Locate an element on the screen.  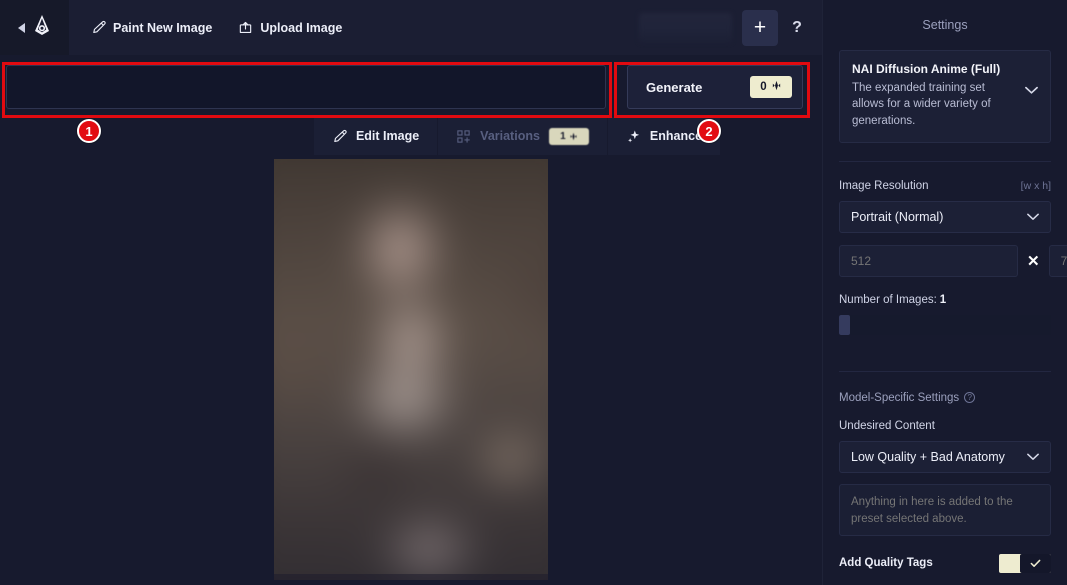
enhance-label: Enhance is located at coordinates (676, 136).